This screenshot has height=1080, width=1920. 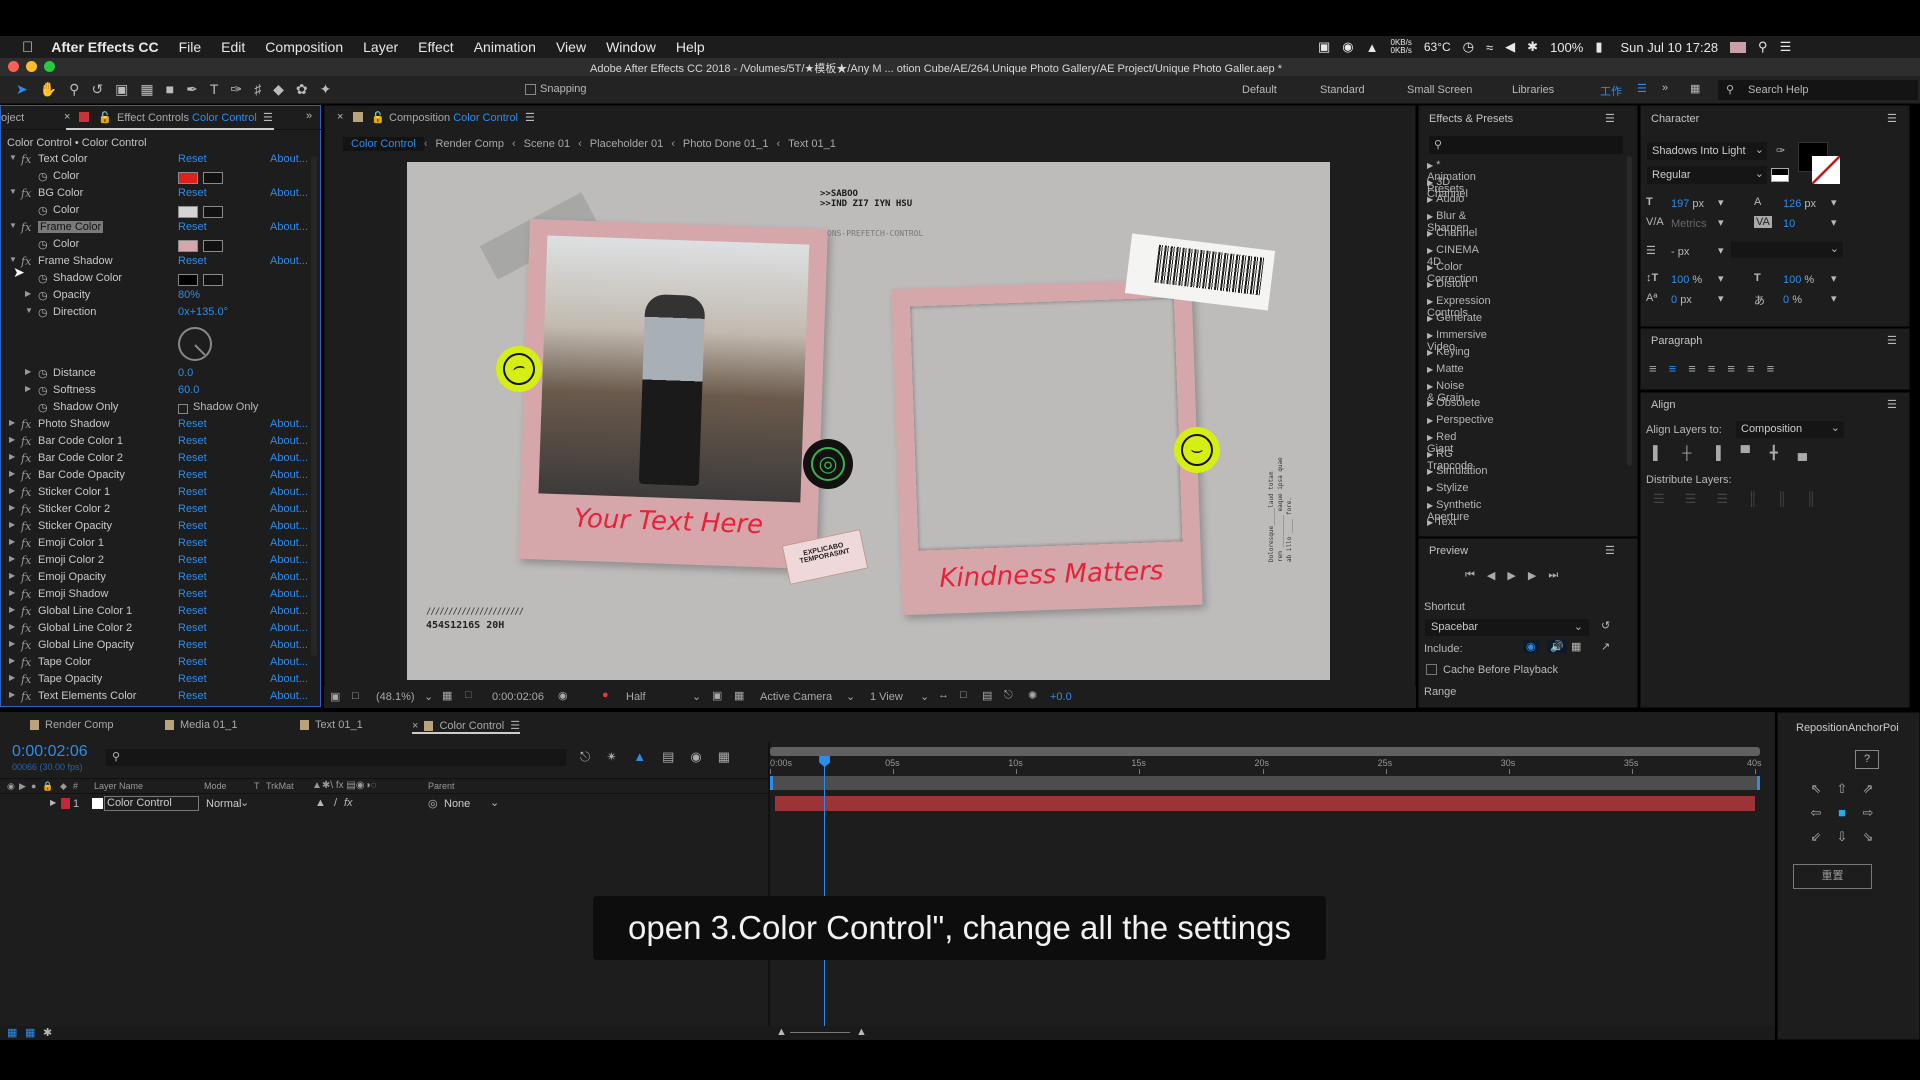 I want to click on effect-category: ▶ Channel, so click(x=1452, y=233).